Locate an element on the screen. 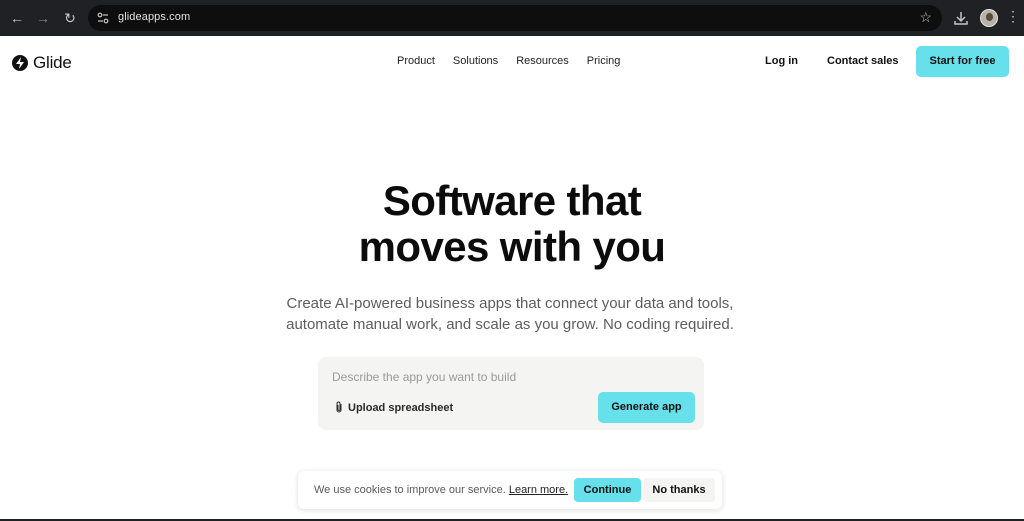 The width and height of the screenshot is (1024, 521). main-nav: Product Solutions Resources Pricing is located at coordinates (517, 61).